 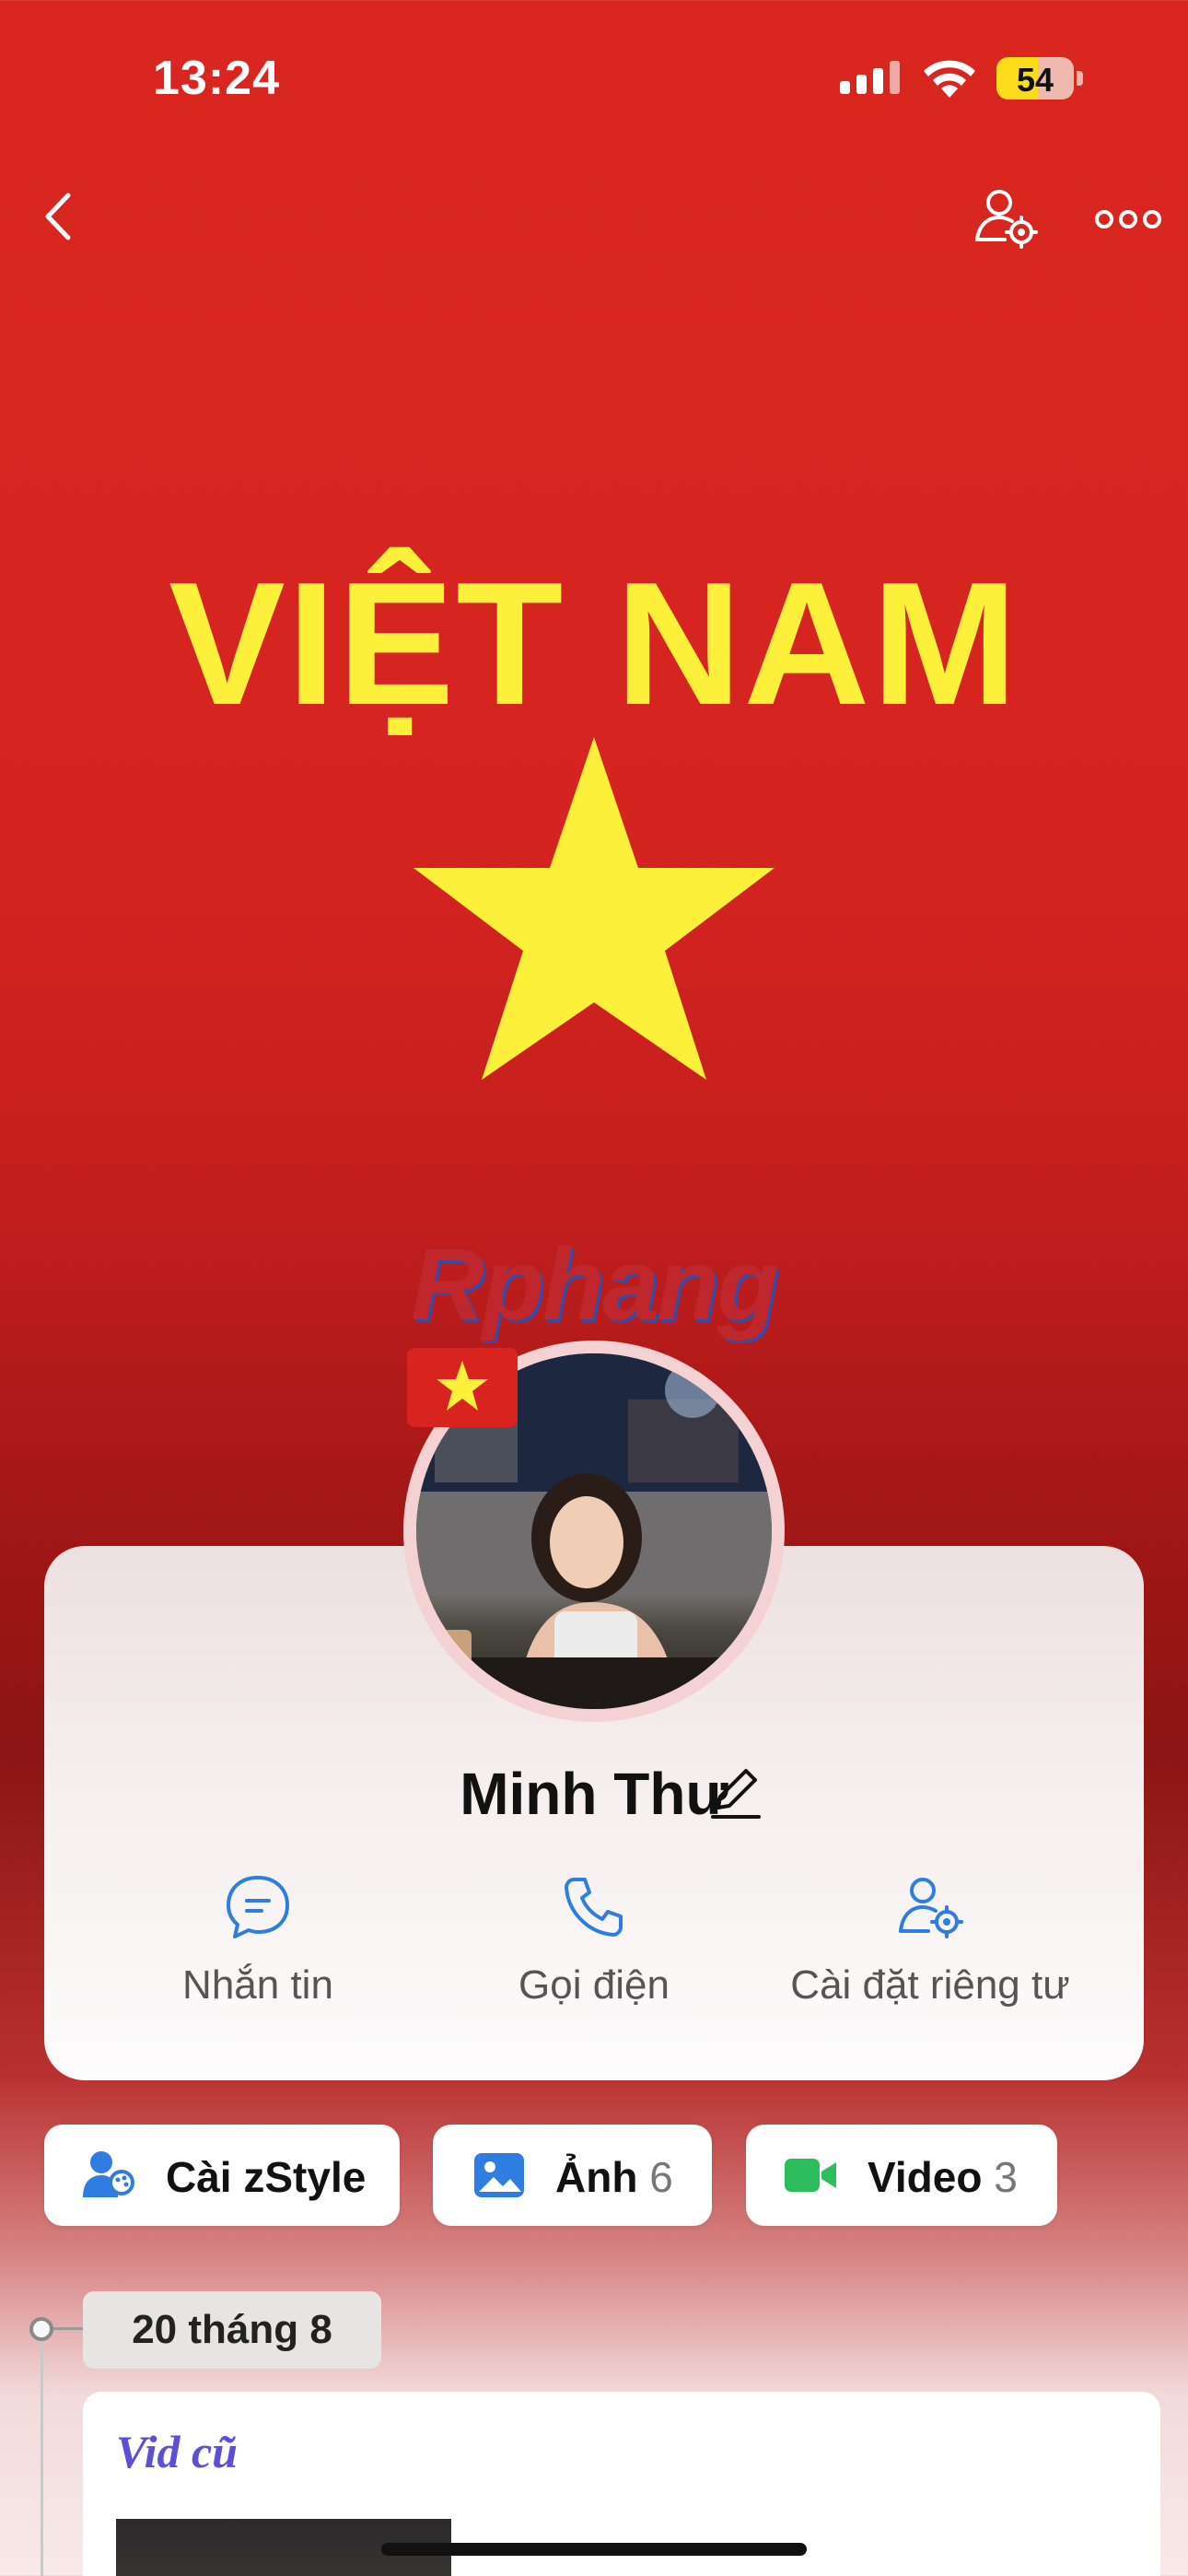 I want to click on back-button, so click(x=60, y=216).